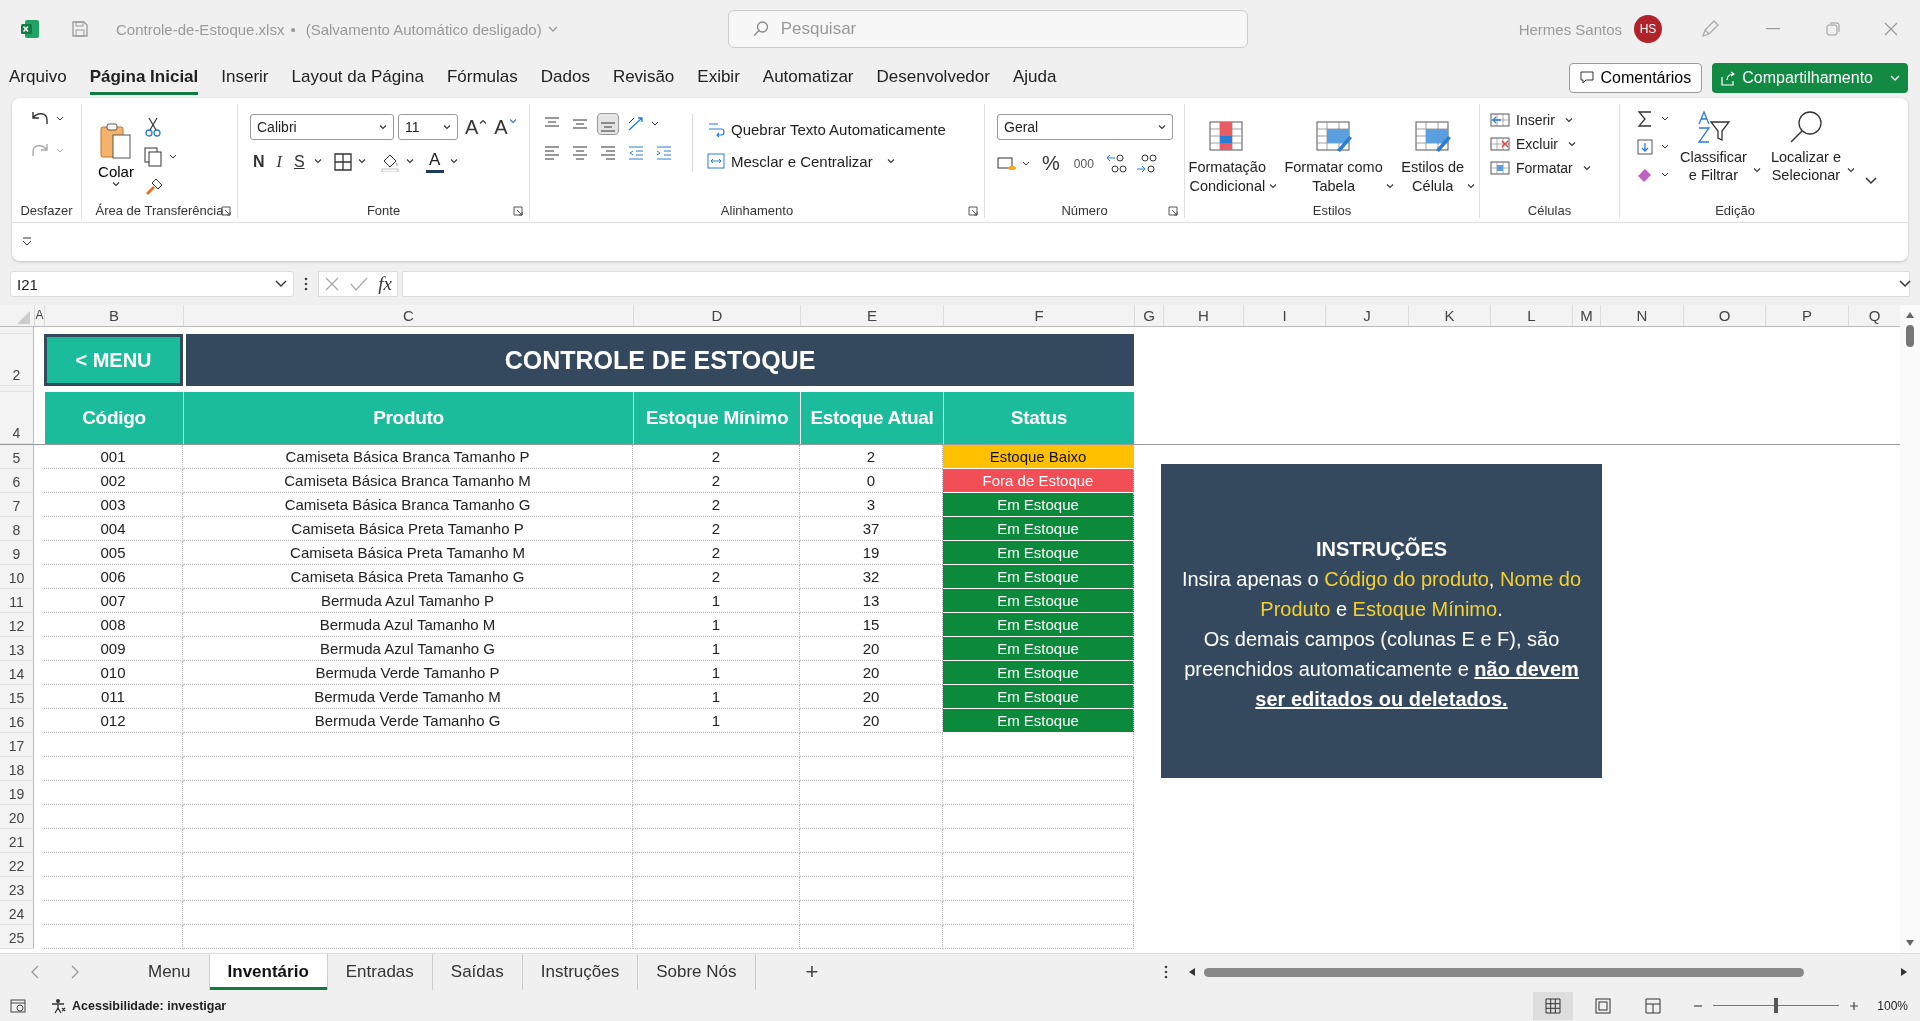 This screenshot has height=1021, width=1920. What do you see at coordinates (116, 153) in the screenshot?
I see `paste-button: Colar` at bounding box center [116, 153].